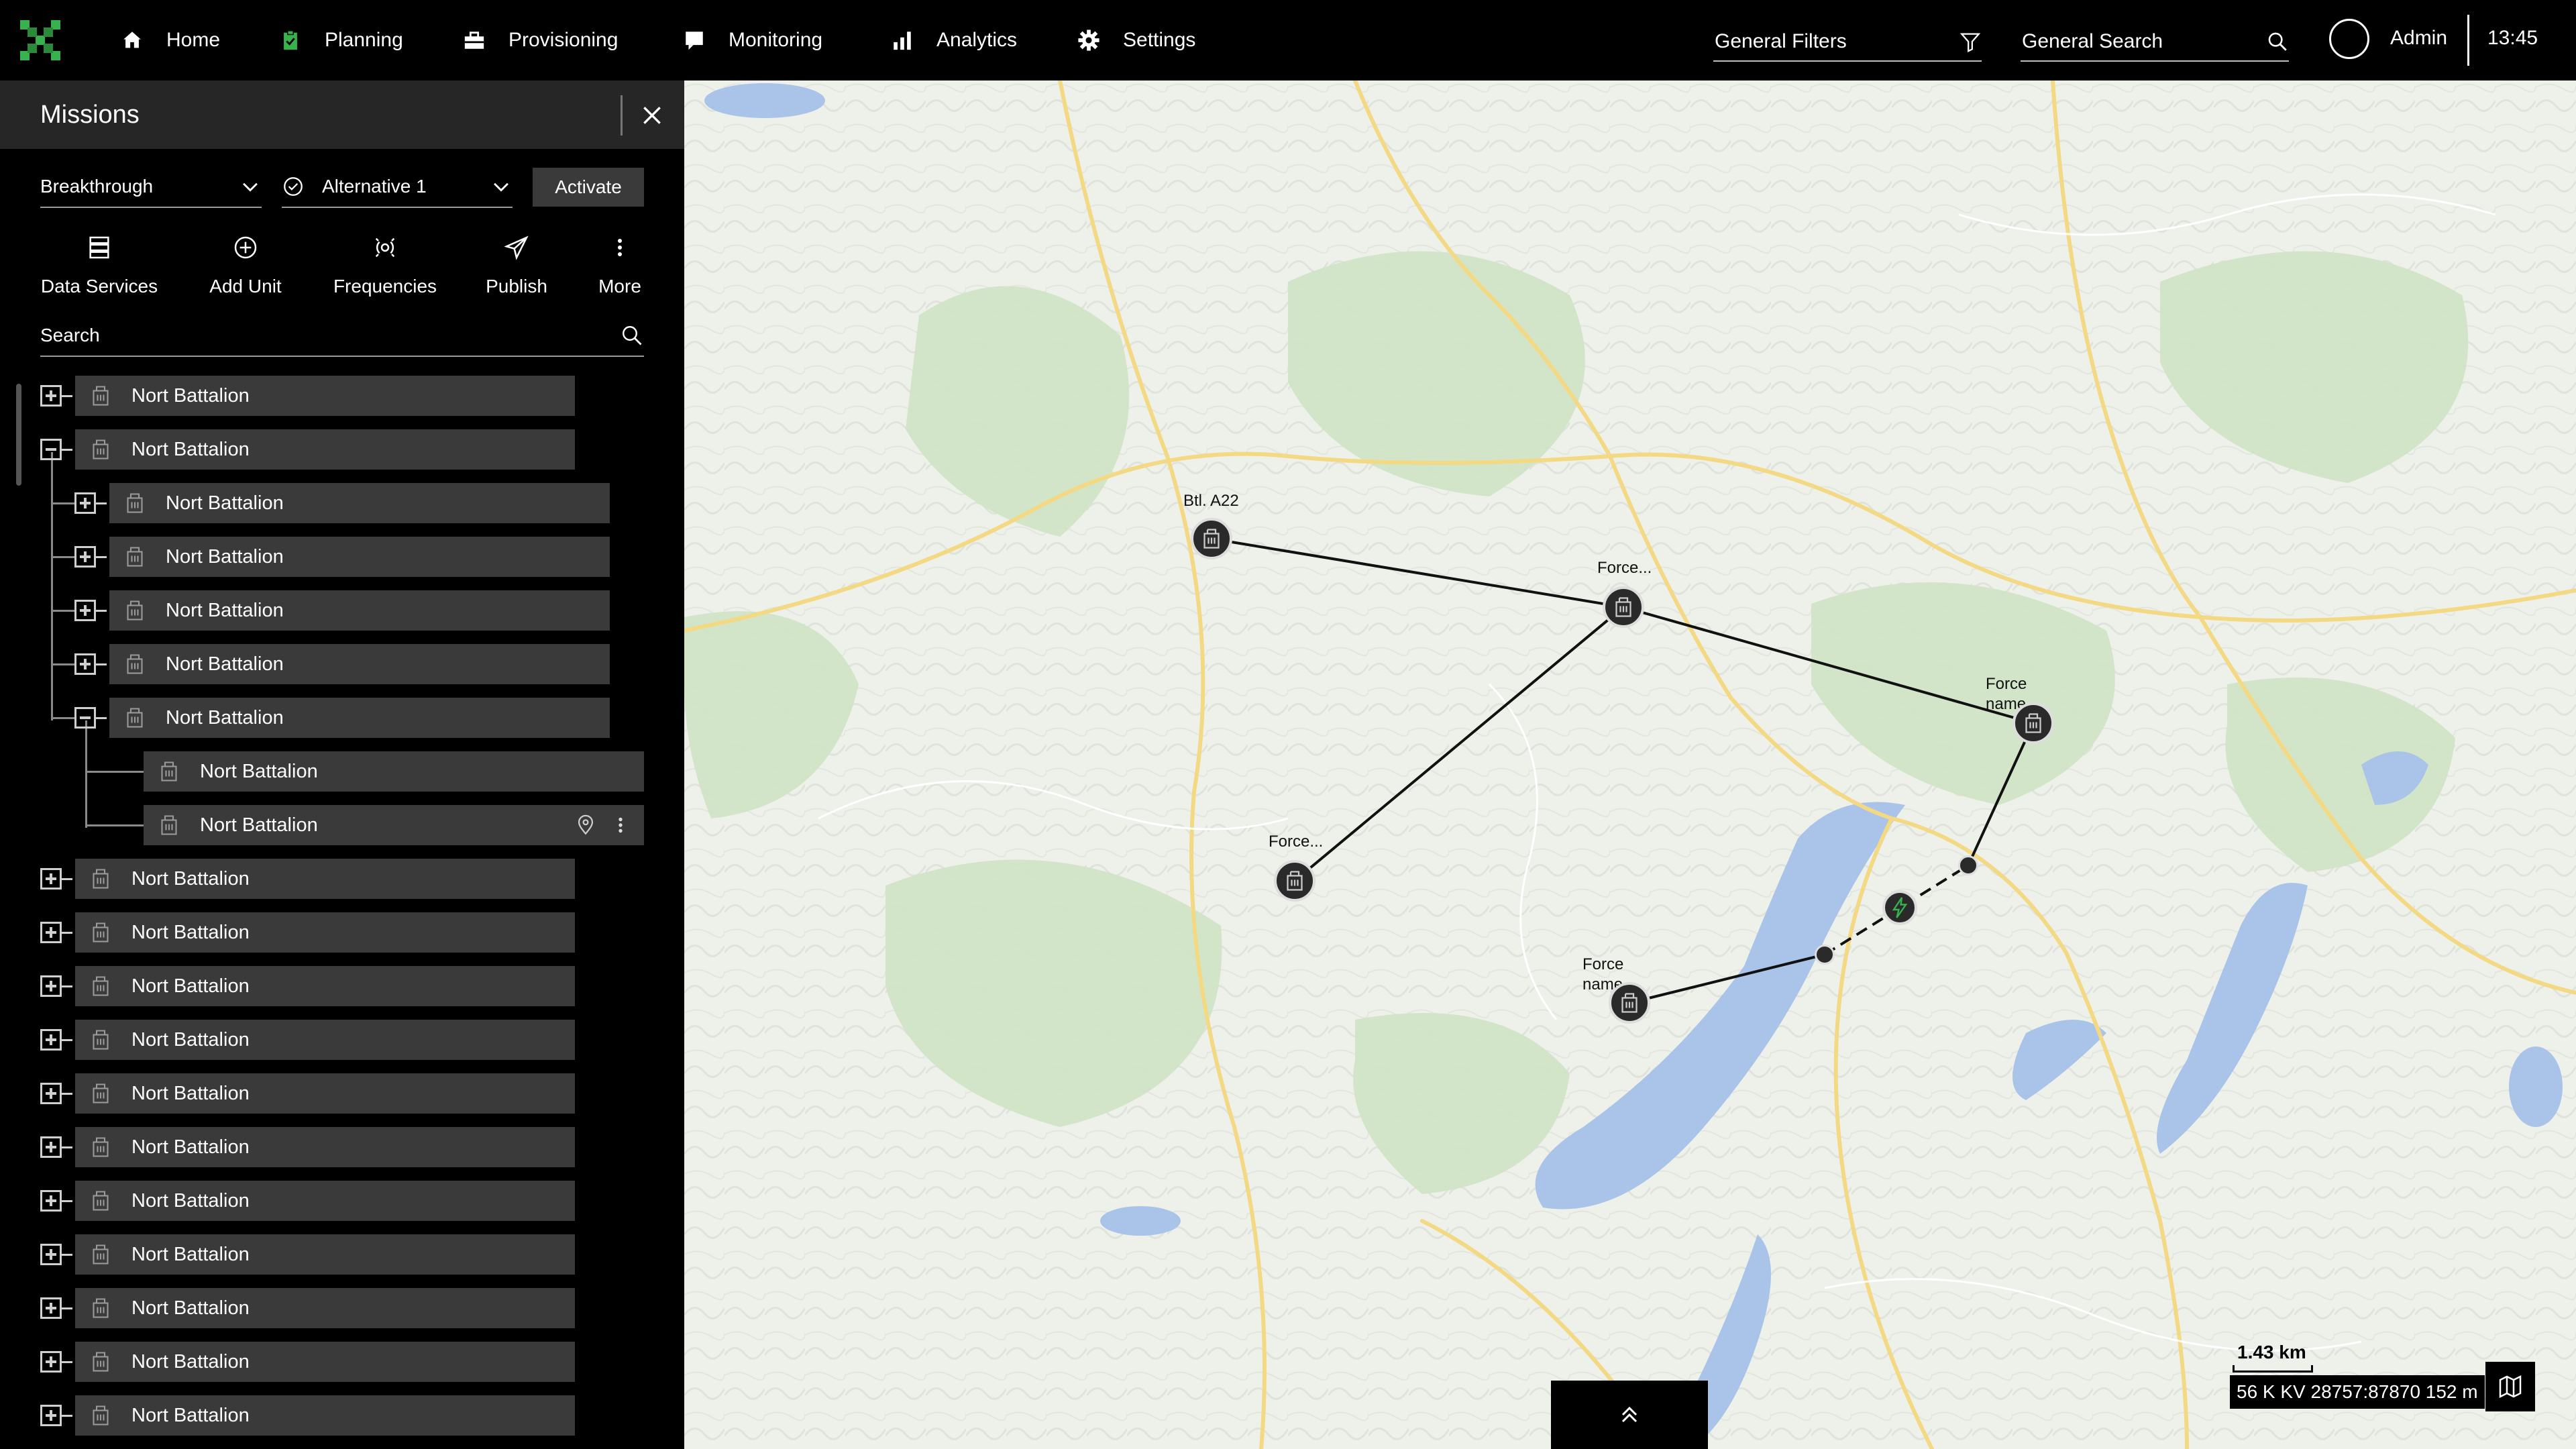 This screenshot has width=2576, height=1449. What do you see at coordinates (2092, 41) in the screenshot?
I see `general-search-label: General Search` at bounding box center [2092, 41].